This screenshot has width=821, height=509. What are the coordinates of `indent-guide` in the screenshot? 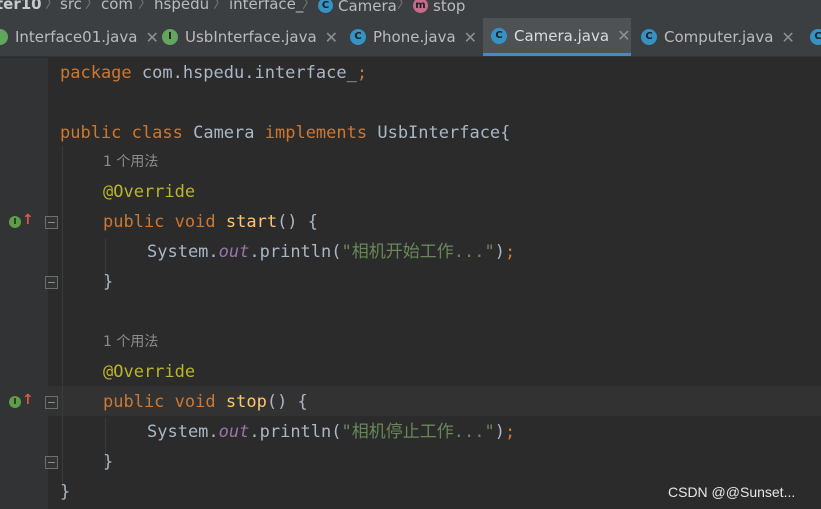 It's located at (62, 317).